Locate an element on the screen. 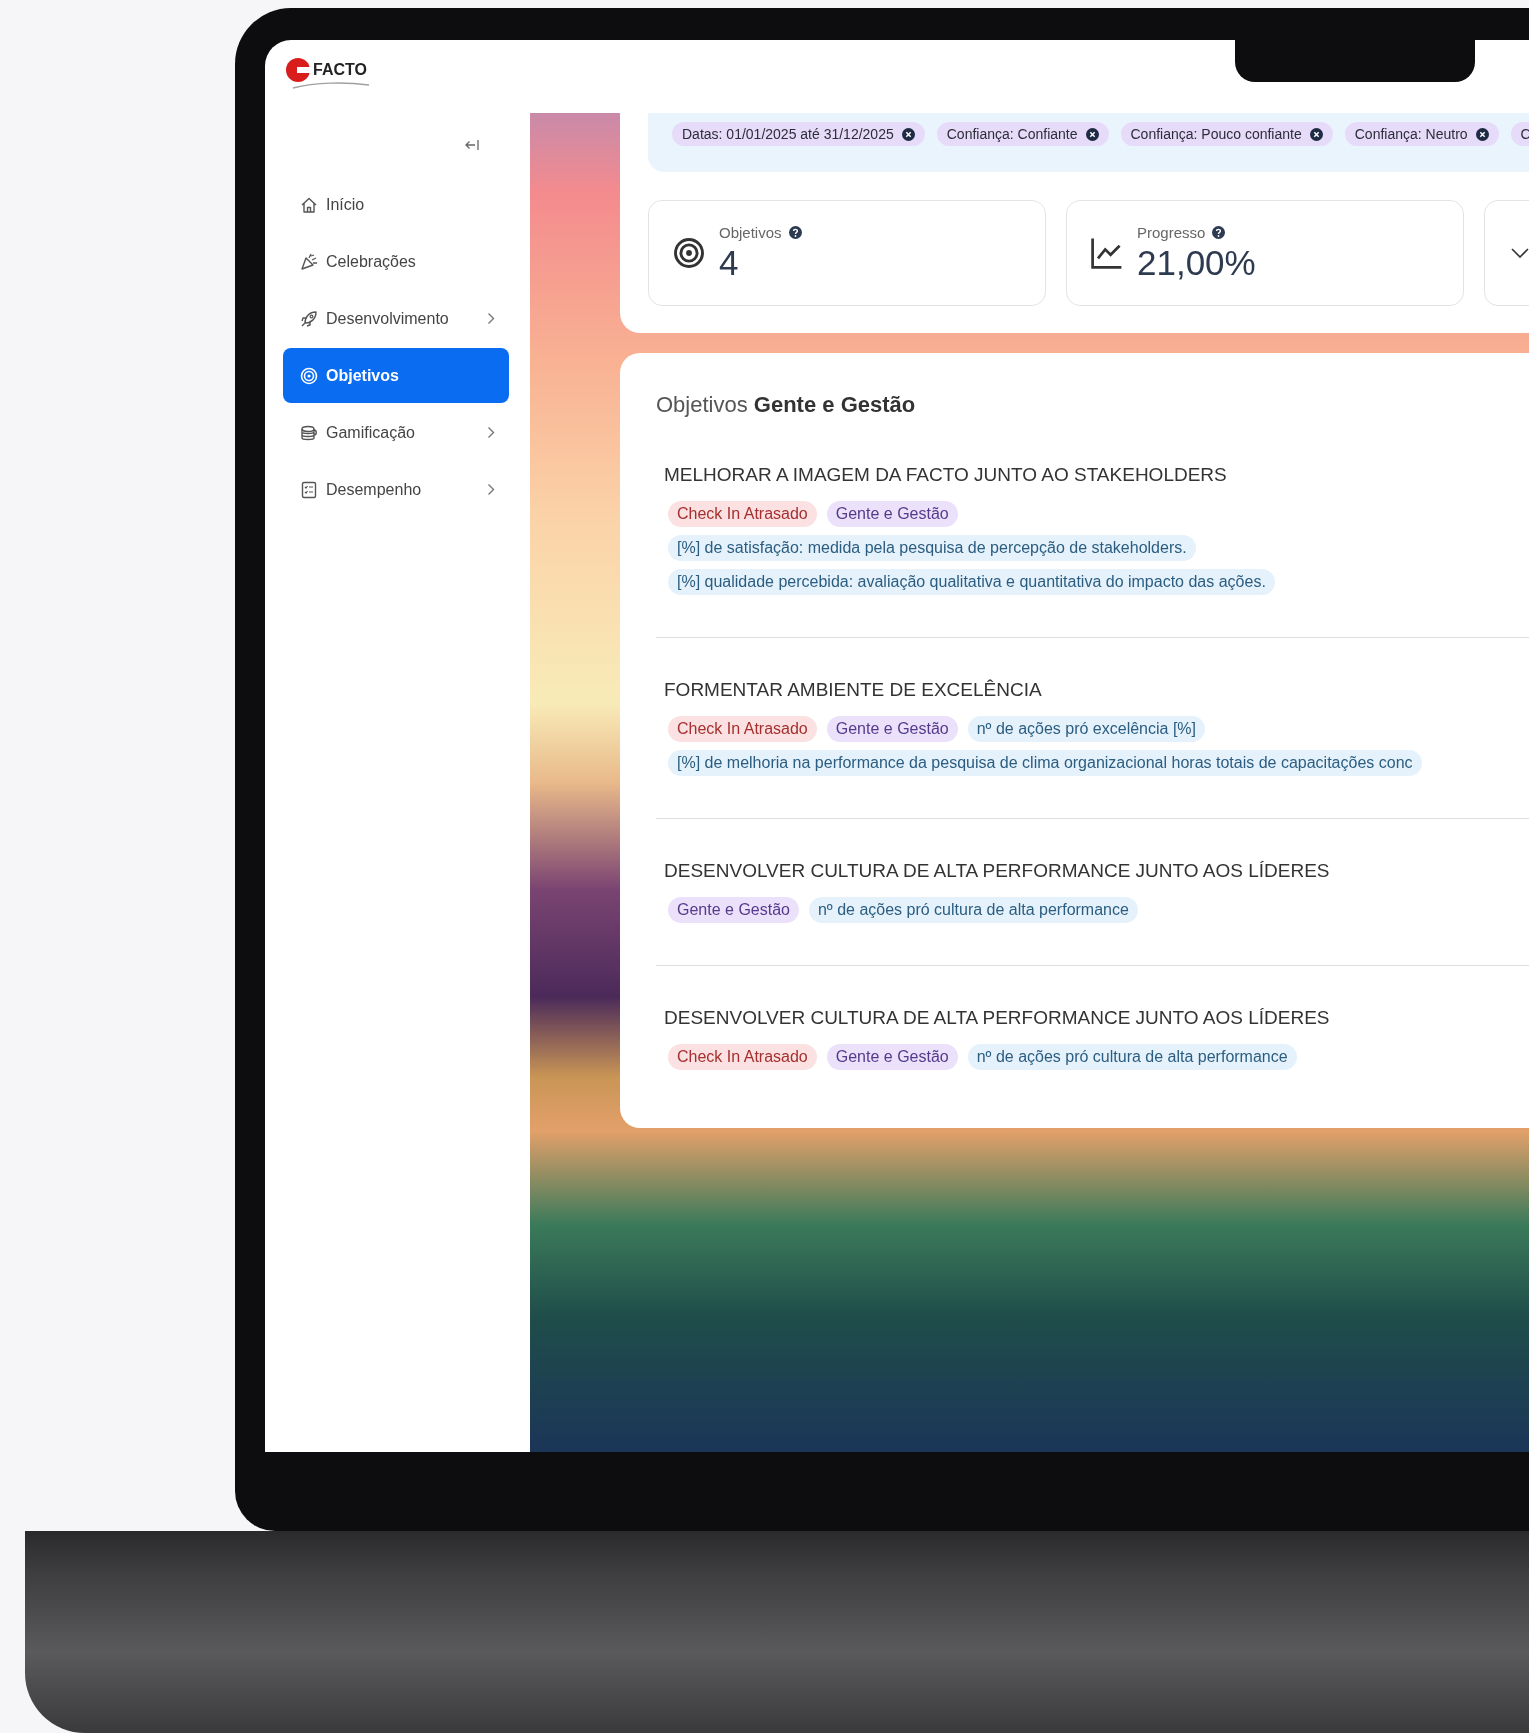 This screenshot has height=1733, width=1529. filter-chip: Confiança: Pouco confiante is located at coordinates (1226, 134).